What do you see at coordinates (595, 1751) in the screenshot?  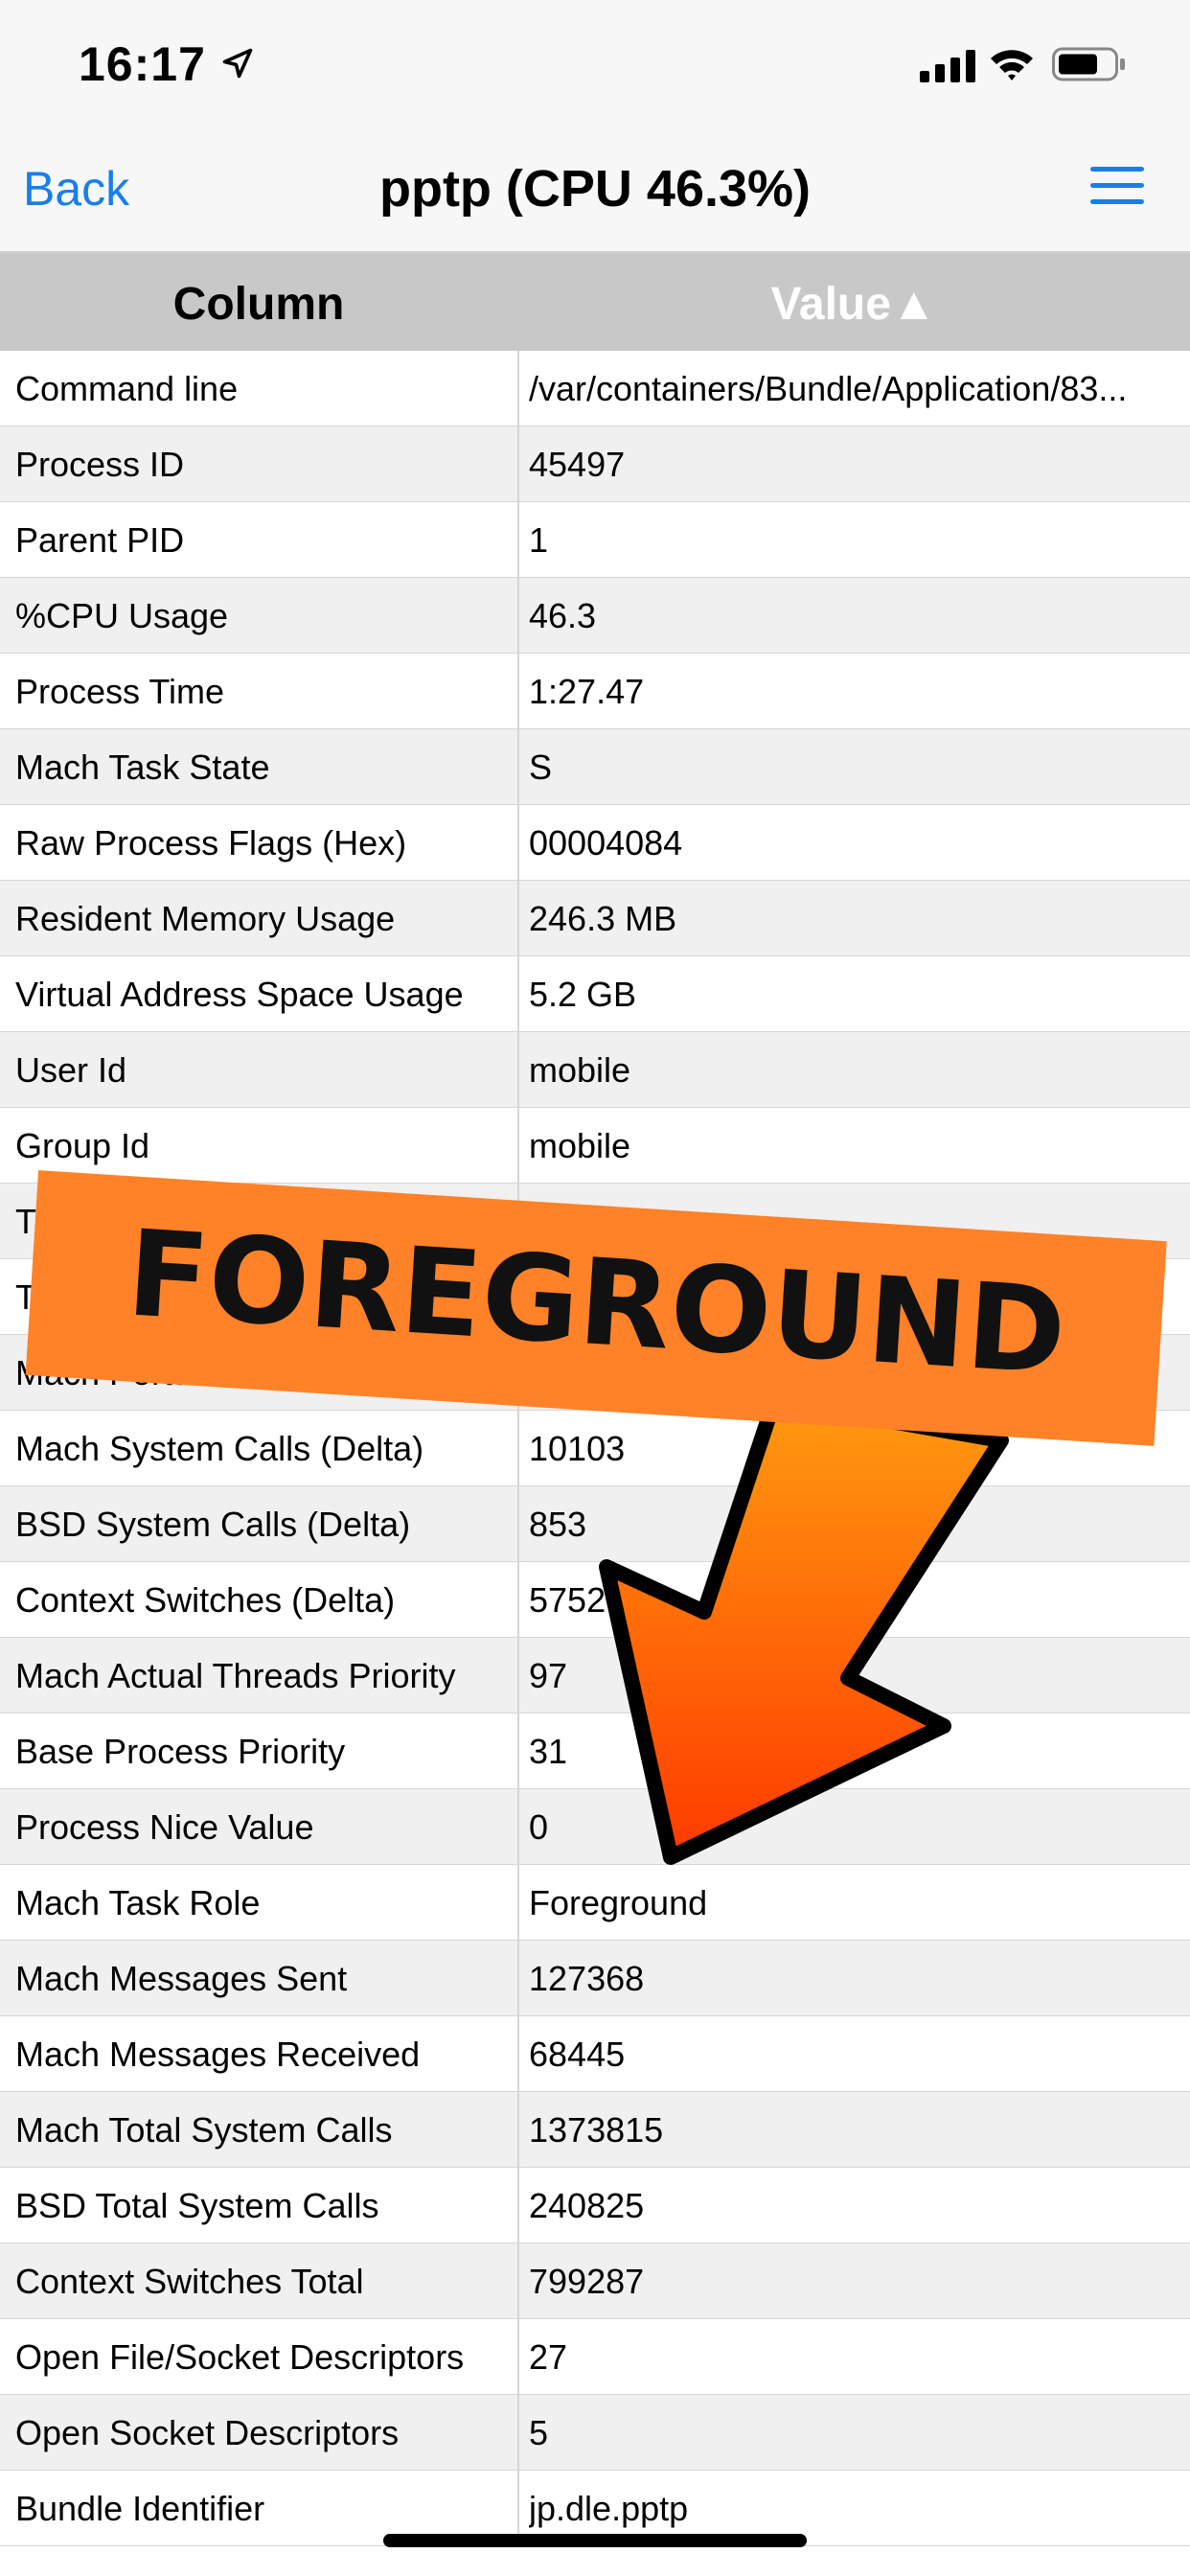 I see `table-row: Base Process Priority 31` at bounding box center [595, 1751].